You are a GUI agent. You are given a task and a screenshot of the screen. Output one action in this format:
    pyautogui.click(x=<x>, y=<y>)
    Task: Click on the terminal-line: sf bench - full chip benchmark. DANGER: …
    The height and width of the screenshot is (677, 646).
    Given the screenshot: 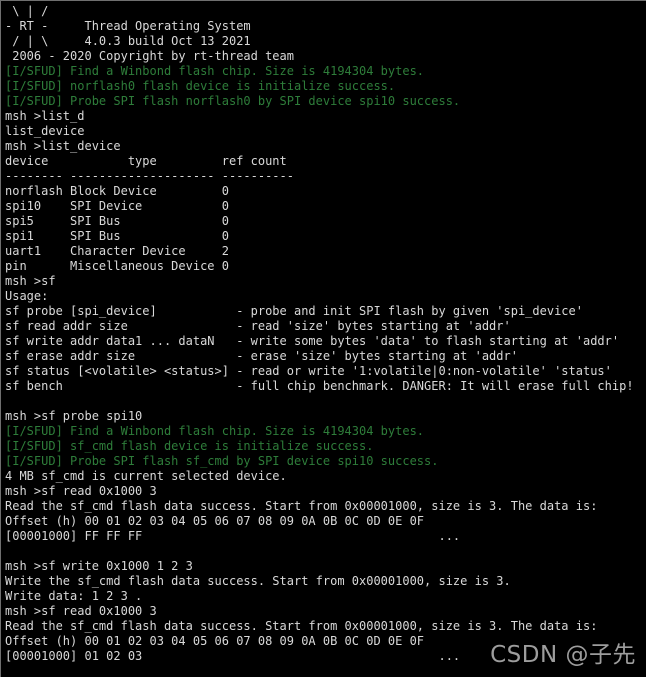 What is the action you would take?
    pyautogui.click(x=319, y=386)
    